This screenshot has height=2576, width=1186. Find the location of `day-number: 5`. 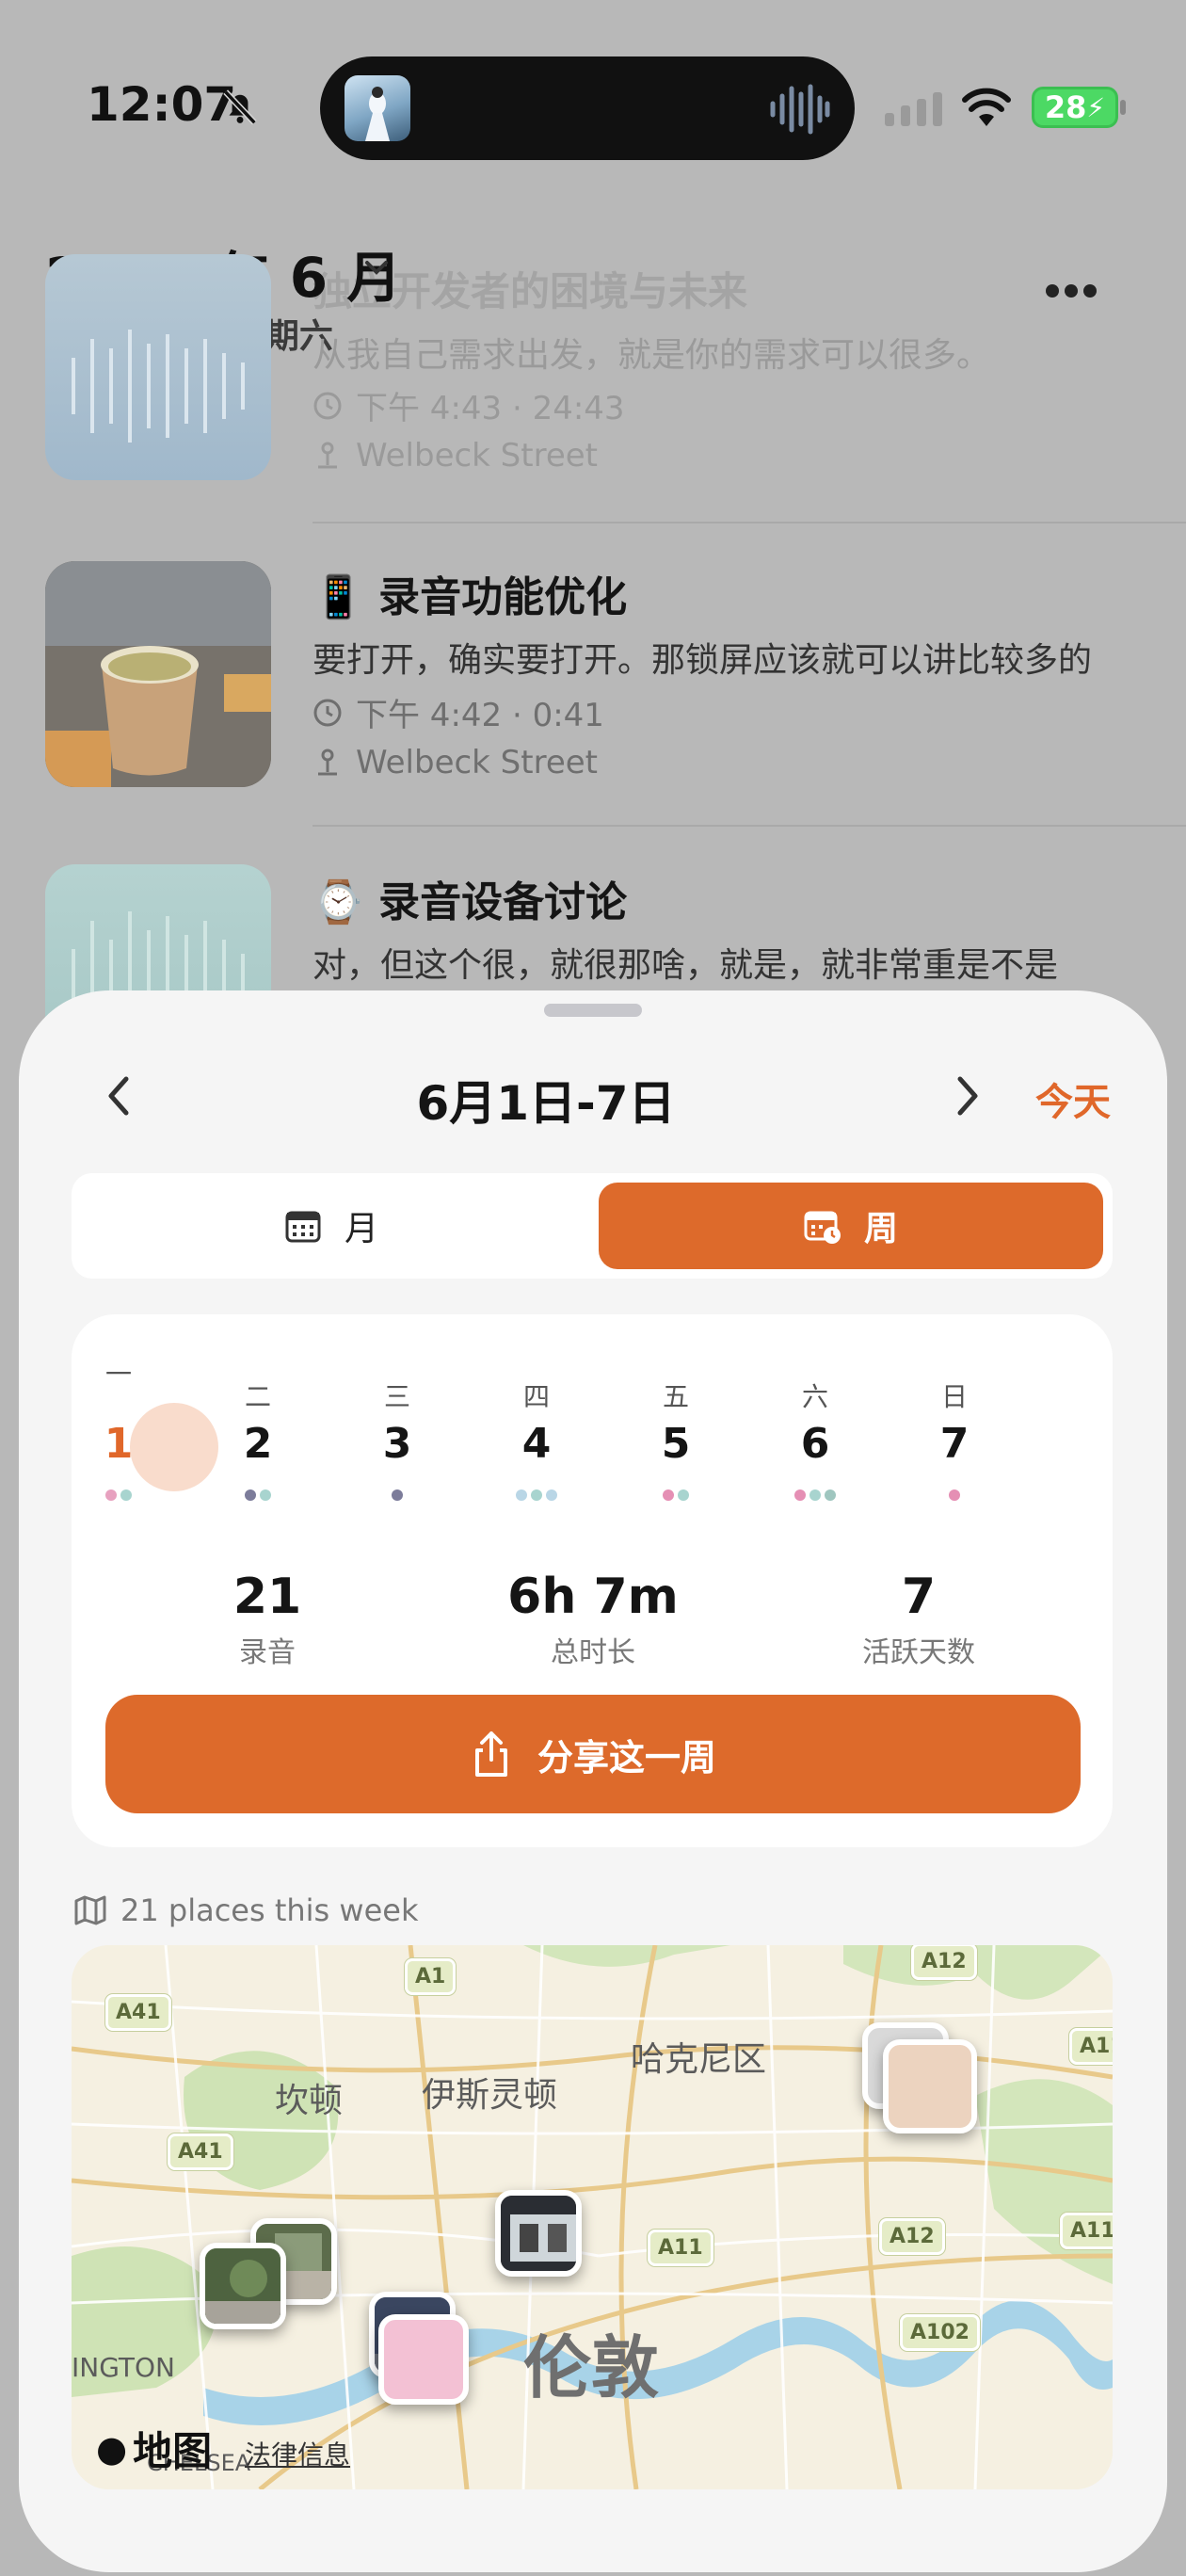

day-number: 5 is located at coordinates (675, 1444).